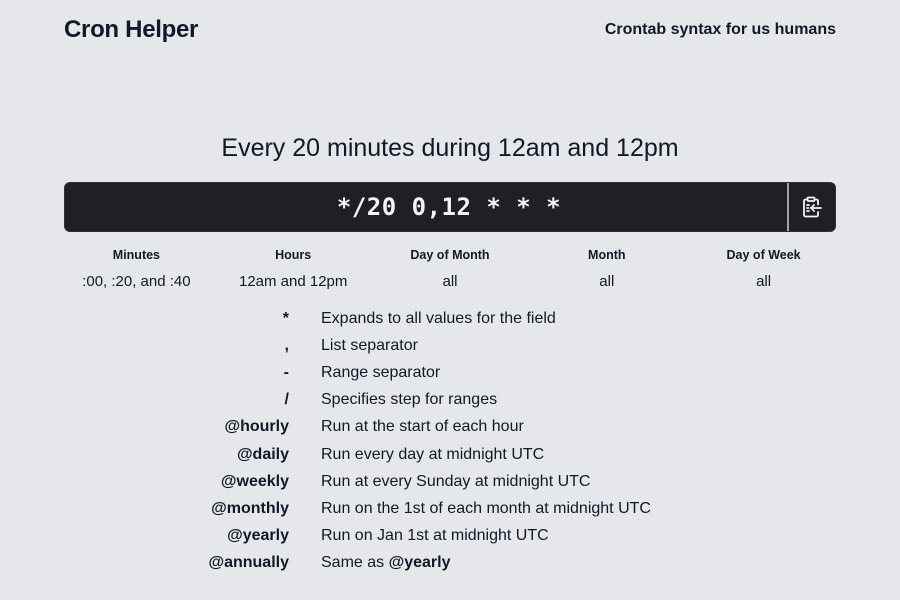 This screenshot has width=900, height=600. I want to click on cron-expression-bar: */20 0,12 * * *, so click(450, 207).